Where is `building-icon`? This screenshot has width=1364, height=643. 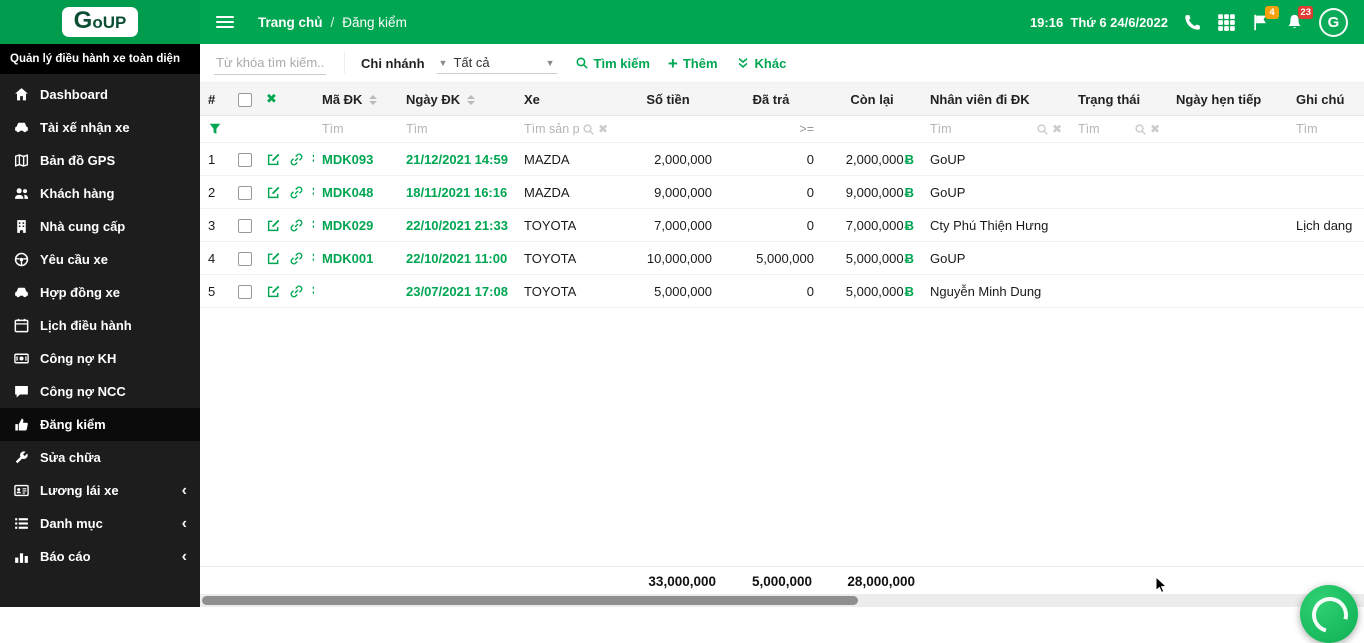
building-icon is located at coordinates (21, 226).